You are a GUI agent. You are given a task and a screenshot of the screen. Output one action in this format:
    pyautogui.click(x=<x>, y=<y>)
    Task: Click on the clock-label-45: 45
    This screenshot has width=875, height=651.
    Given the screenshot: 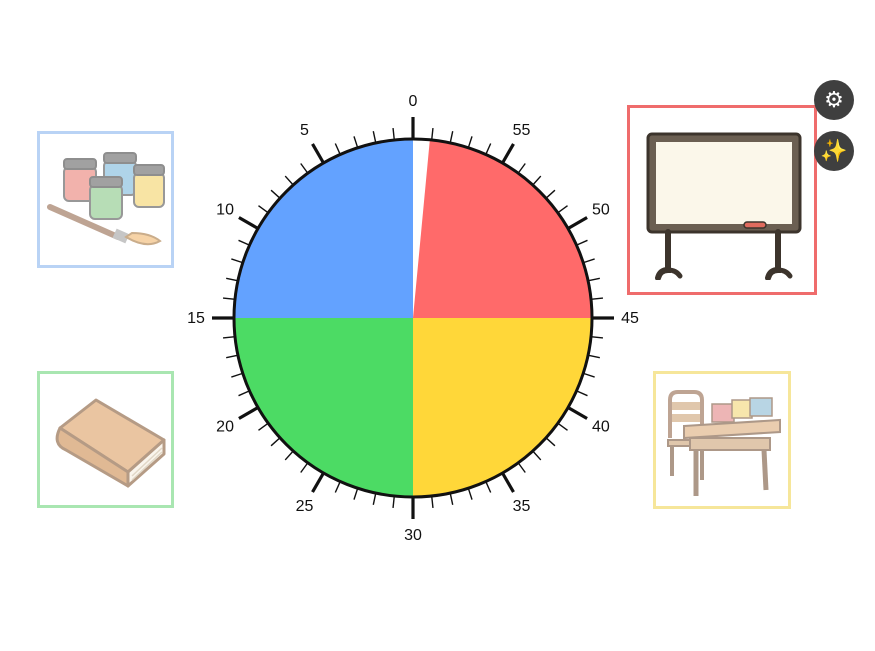 What is the action you would take?
    pyautogui.click(x=630, y=318)
    